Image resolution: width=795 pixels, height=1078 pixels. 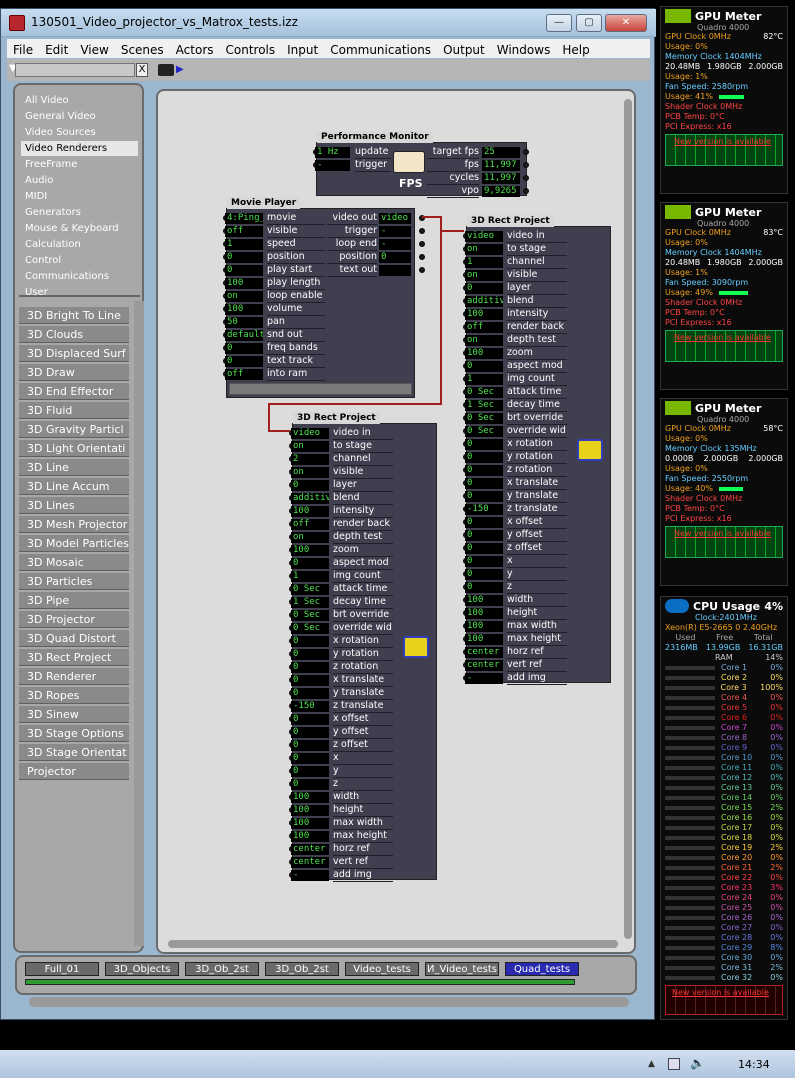 I want to click on maximize-button: ▢, so click(x=589, y=23).